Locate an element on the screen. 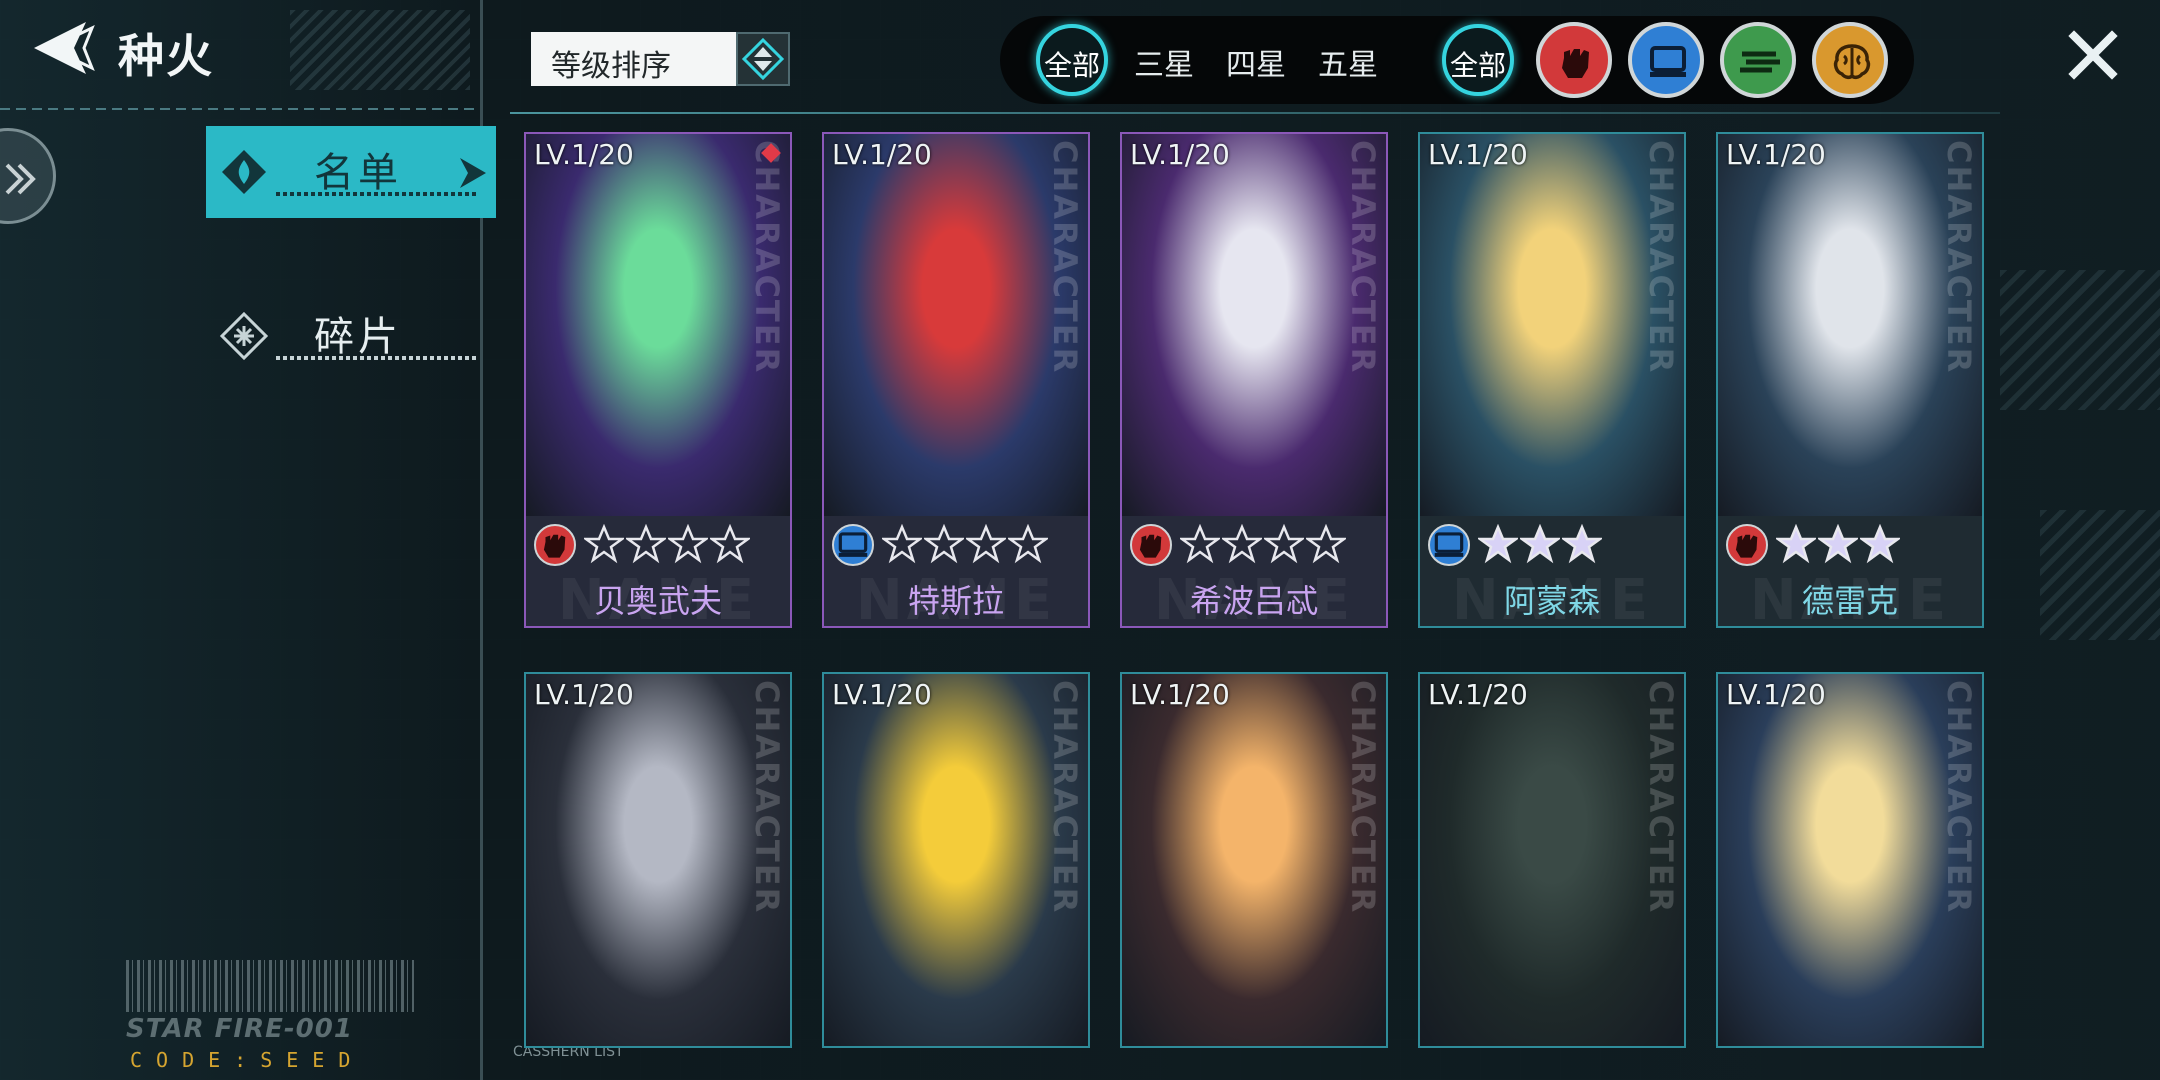  filter-five-star: 五星 is located at coordinates (1348, 61).